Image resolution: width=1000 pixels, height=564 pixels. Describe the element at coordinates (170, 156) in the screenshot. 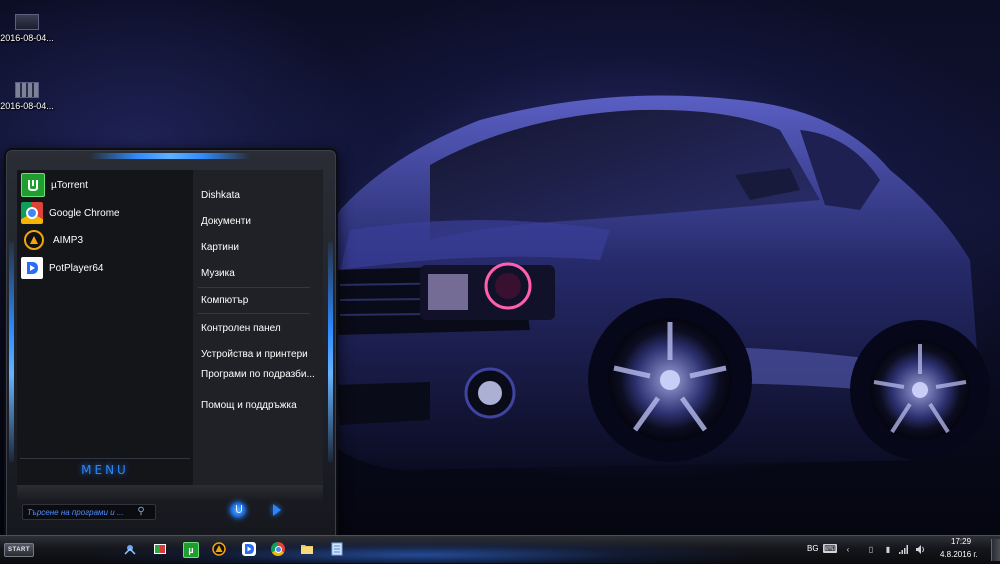

I see `start-menu-top-glow` at that location.